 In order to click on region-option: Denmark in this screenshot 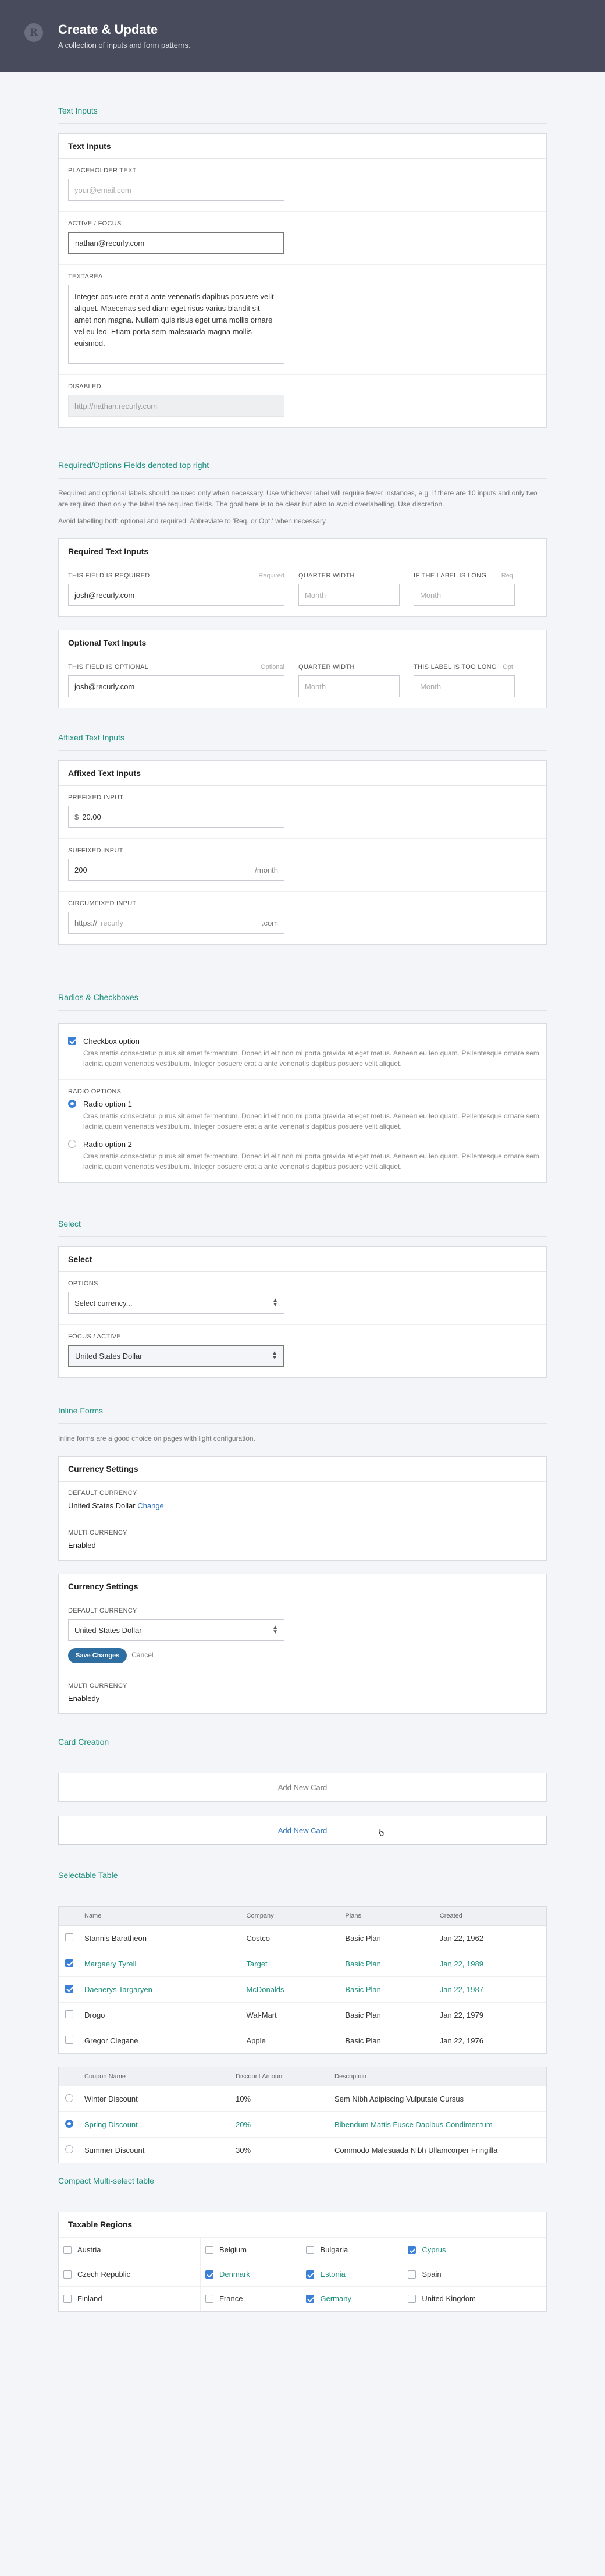, I will do `click(251, 2274)`.